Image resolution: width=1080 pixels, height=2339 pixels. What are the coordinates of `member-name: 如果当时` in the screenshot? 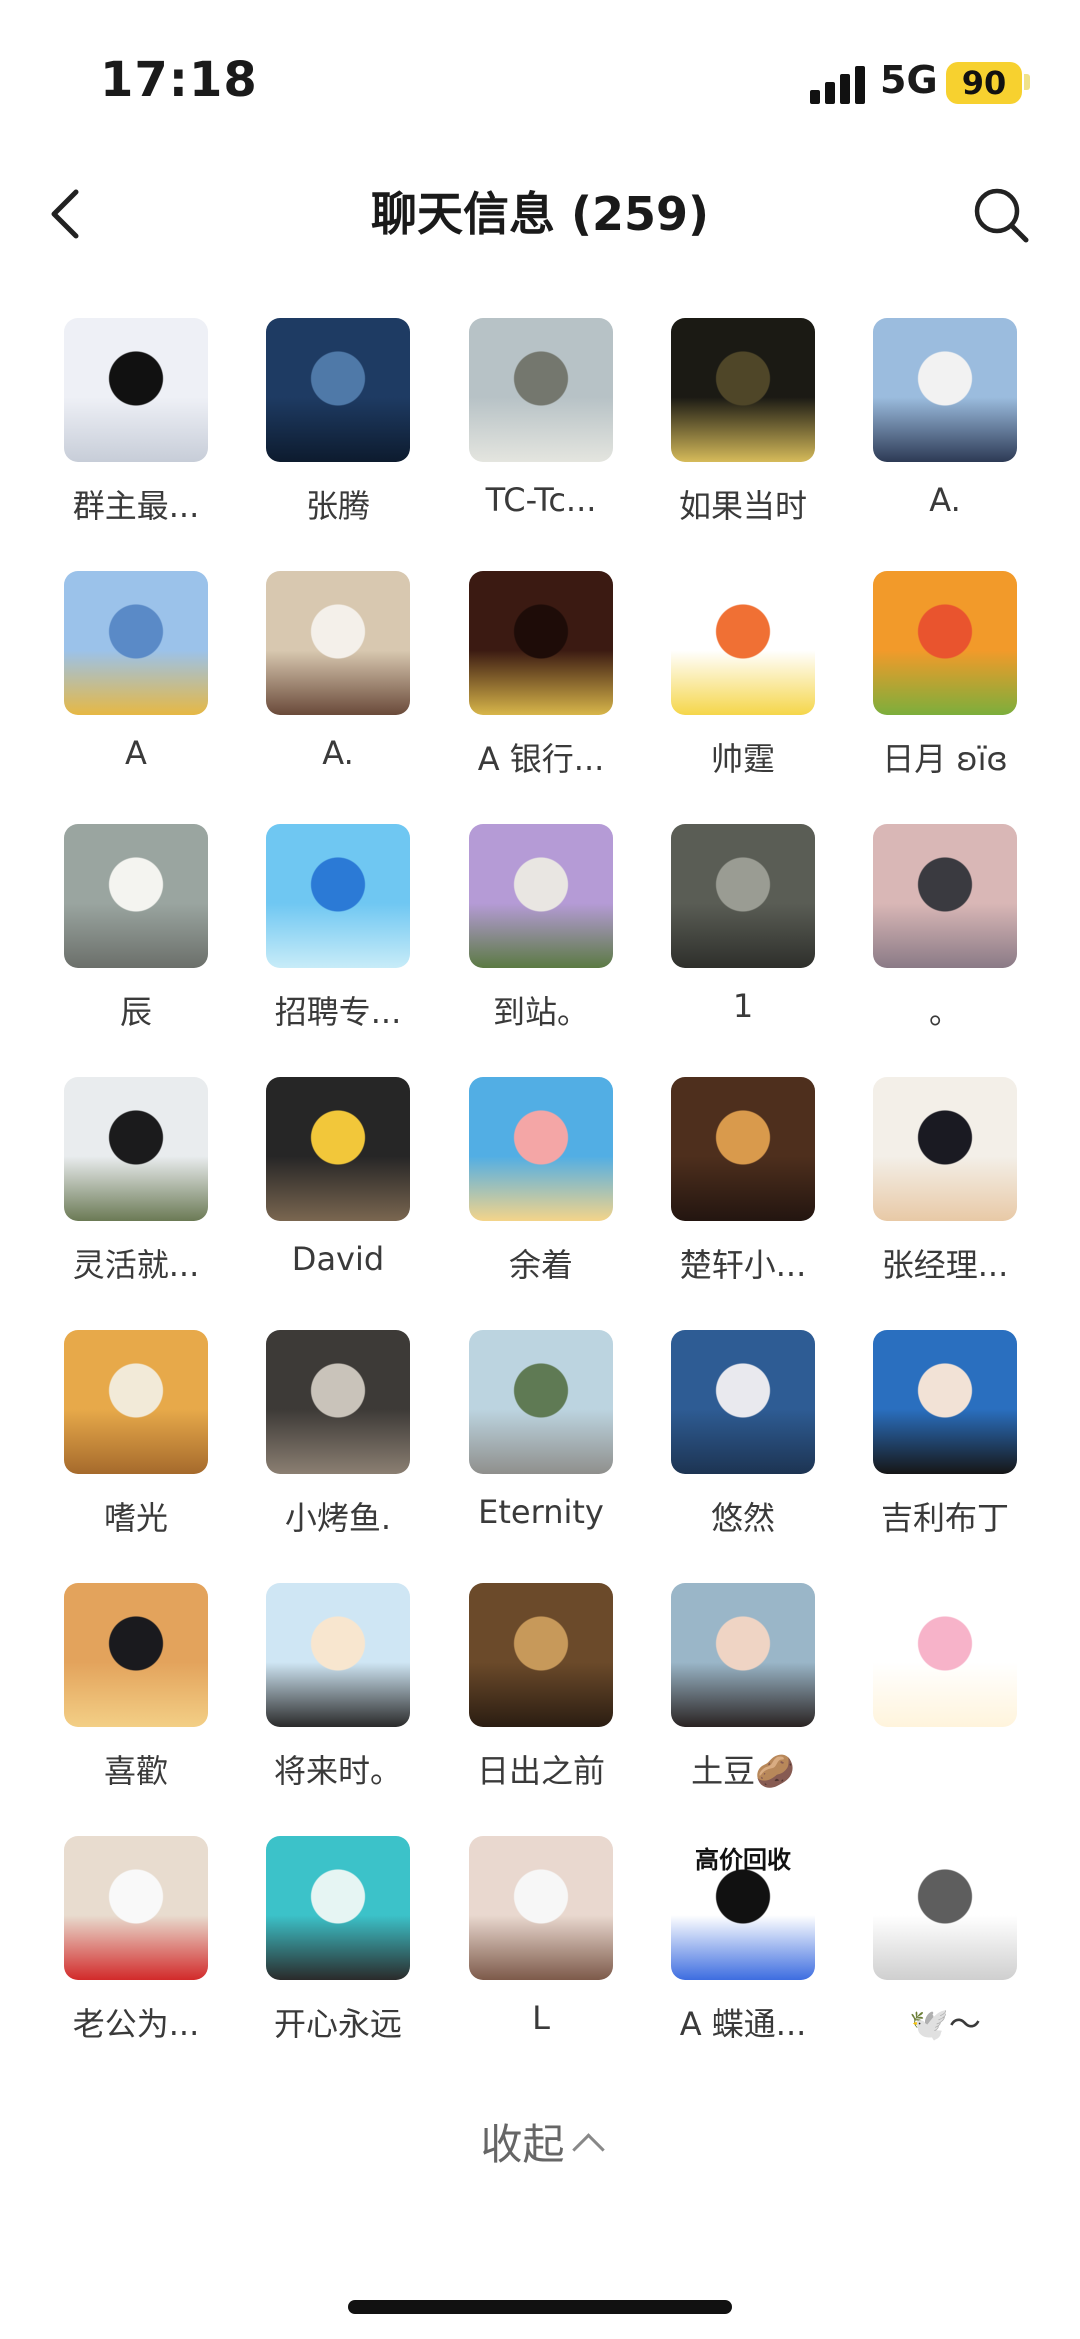 It's located at (742, 506).